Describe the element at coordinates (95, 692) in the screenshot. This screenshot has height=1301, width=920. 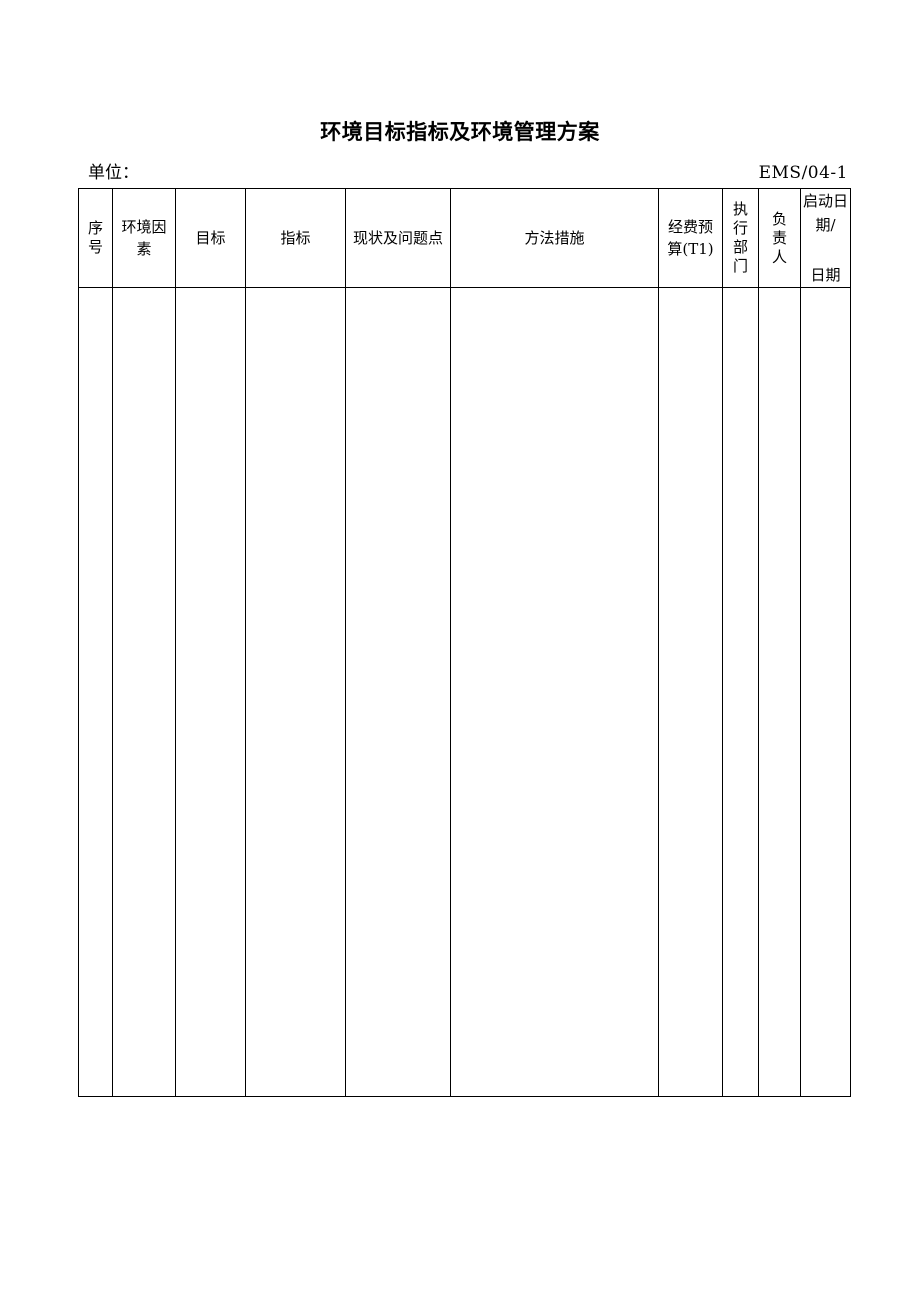
I see `cell-seq` at that location.